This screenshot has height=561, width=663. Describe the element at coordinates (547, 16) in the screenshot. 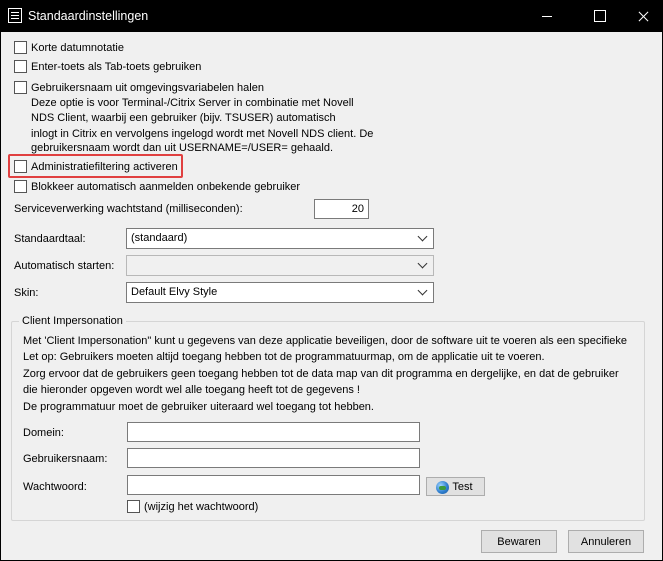

I see `minimize-button` at that location.